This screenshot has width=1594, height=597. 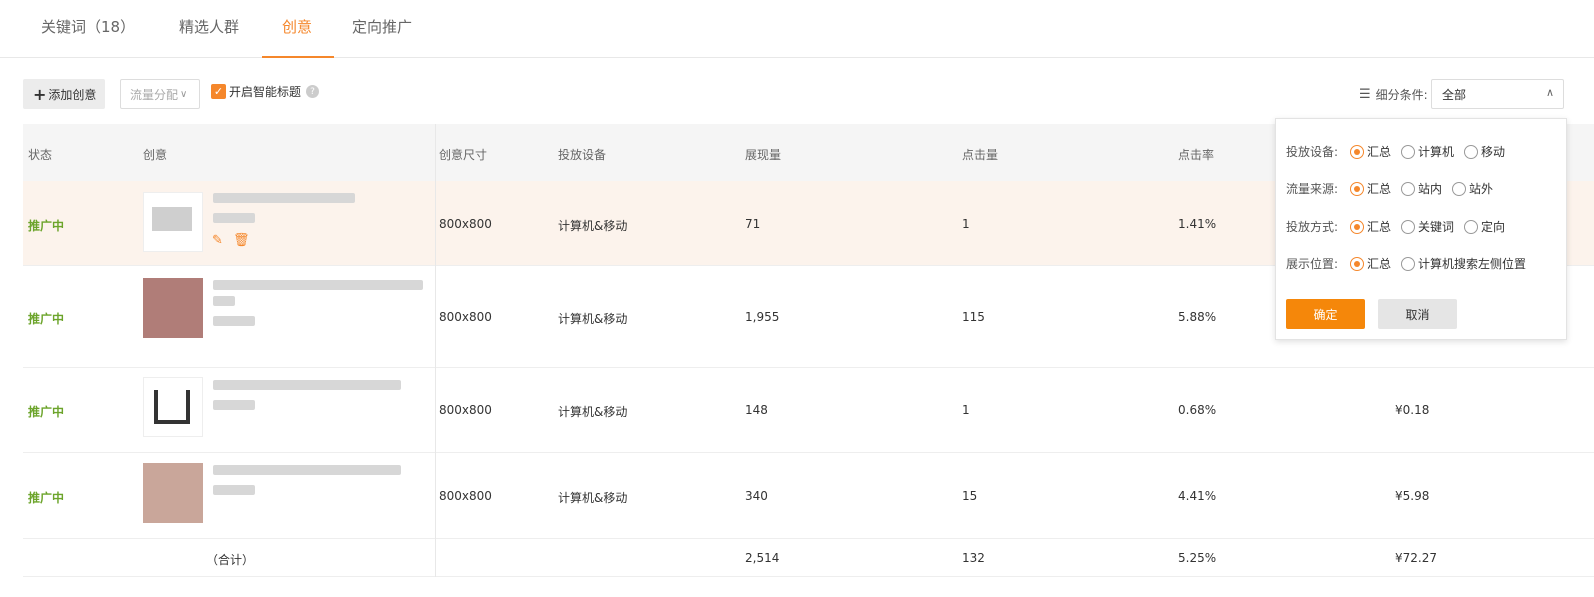 I want to click on filter-row-traffic: 流量来源: 汇总 站内 站外, so click(x=1394, y=188).